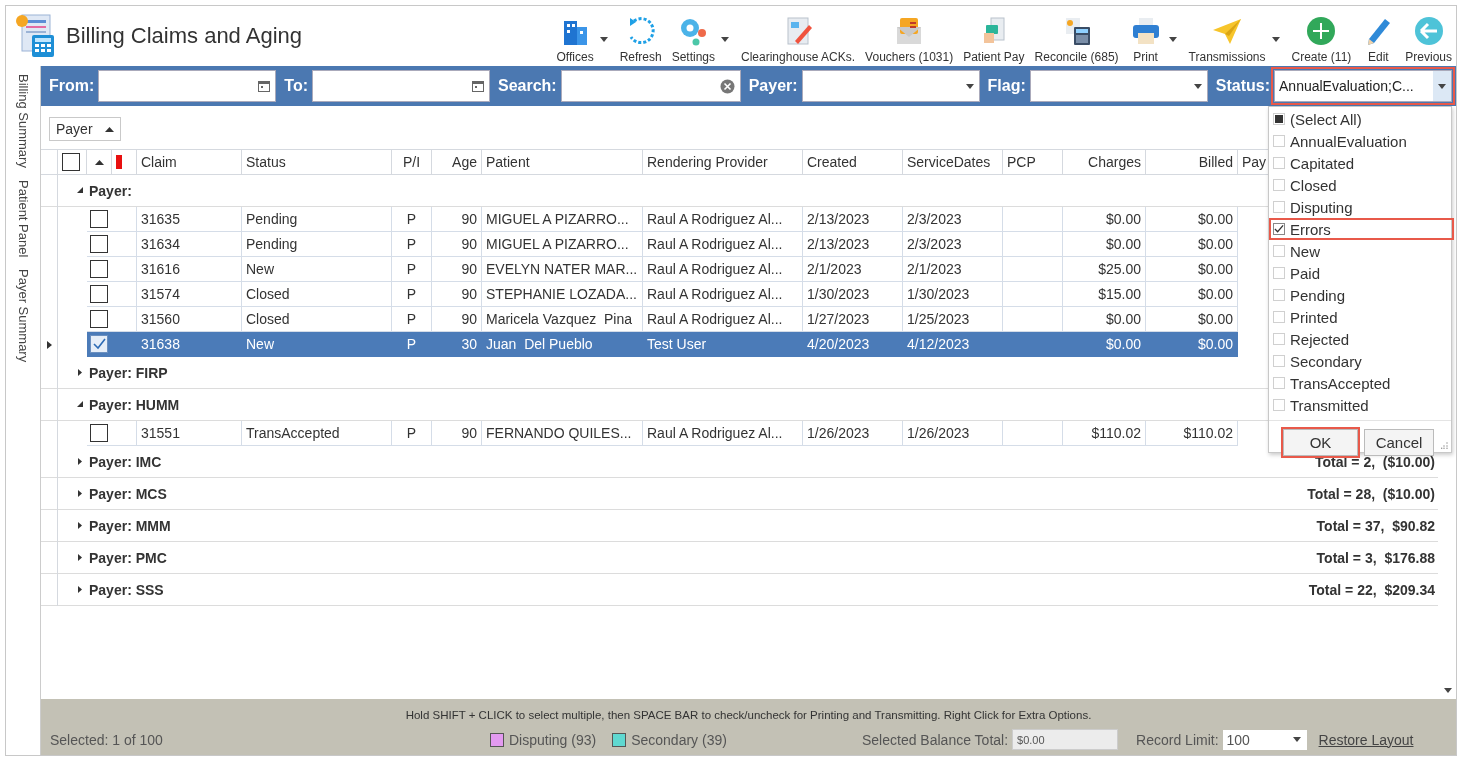 The height and width of the screenshot is (759, 1461). I want to click on column-header: Age, so click(457, 162).